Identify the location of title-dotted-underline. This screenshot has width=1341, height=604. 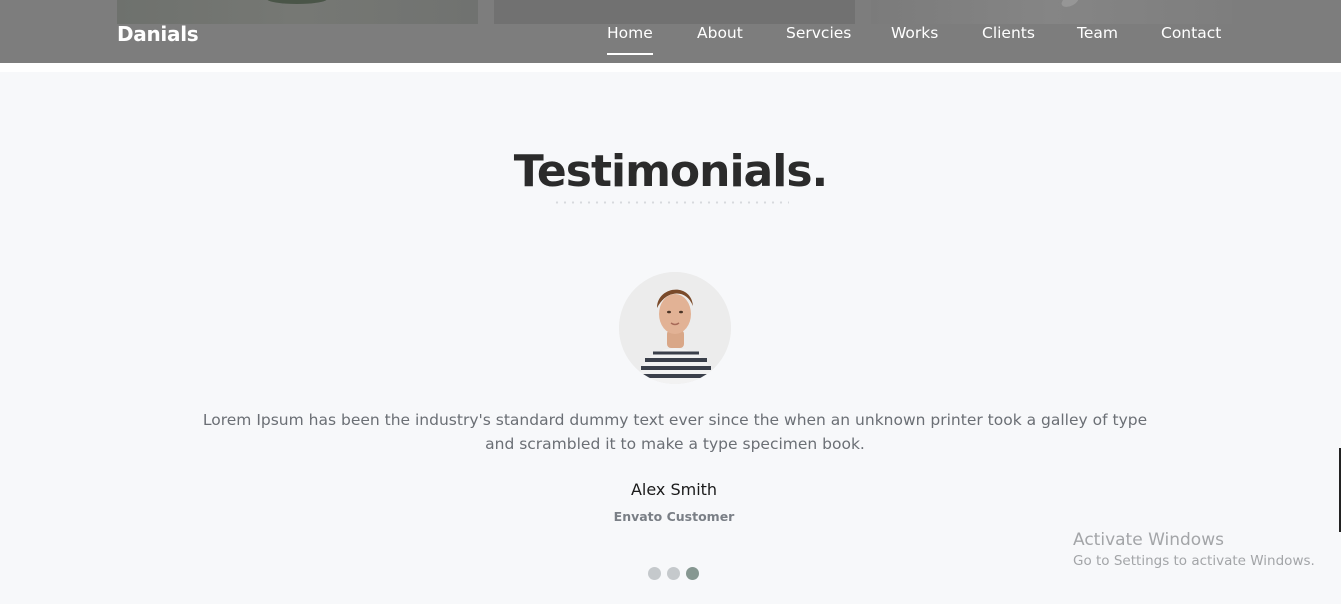
(671, 202).